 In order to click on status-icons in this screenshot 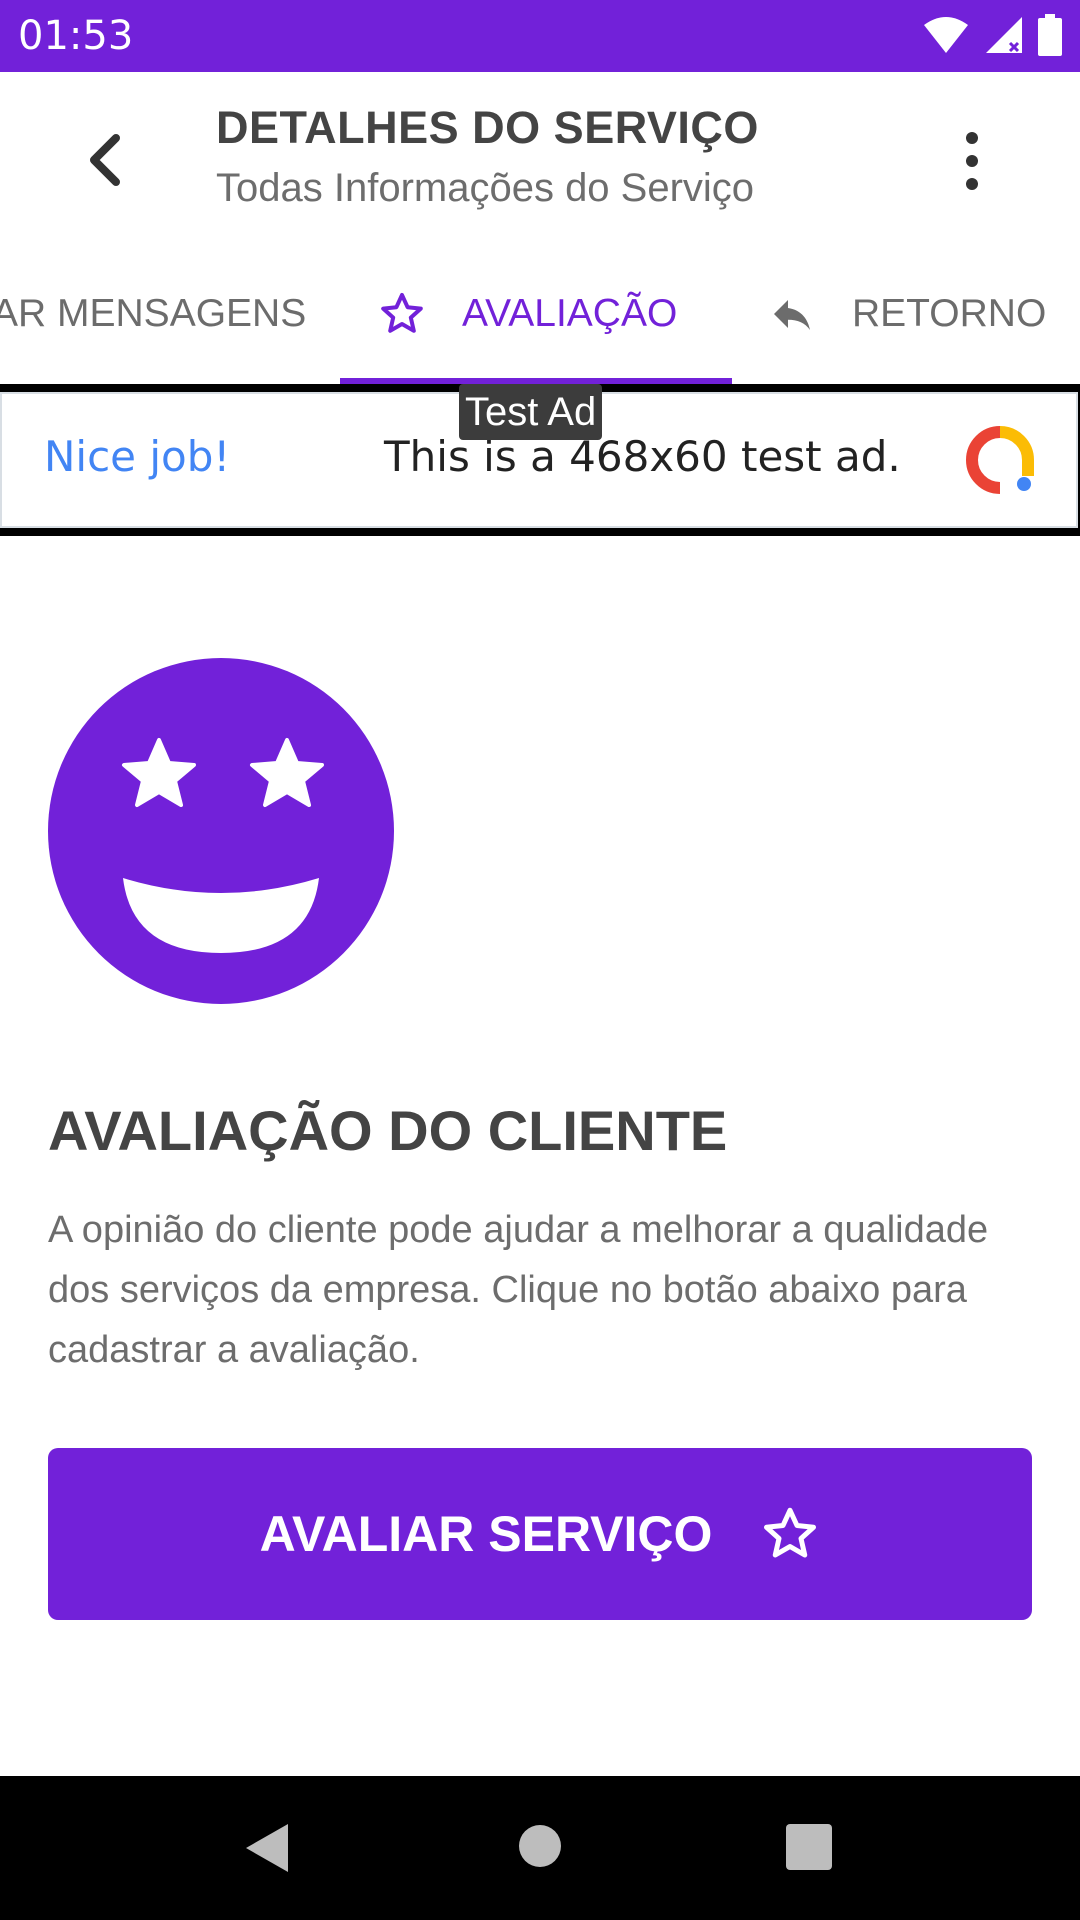, I will do `click(992, 35)`.